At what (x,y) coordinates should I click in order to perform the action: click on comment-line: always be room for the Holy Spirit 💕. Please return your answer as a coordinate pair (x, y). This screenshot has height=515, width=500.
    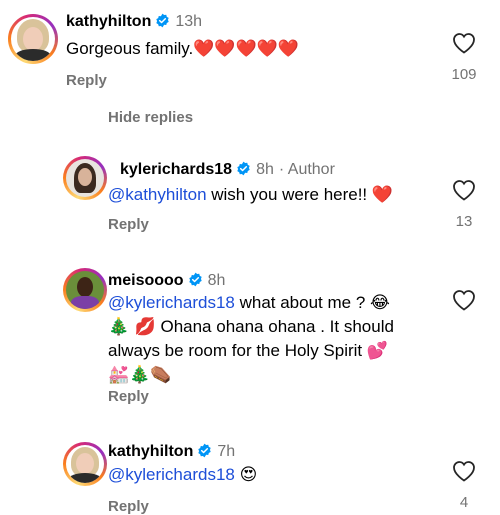
    Looking at the image, I should click on (273, 351).